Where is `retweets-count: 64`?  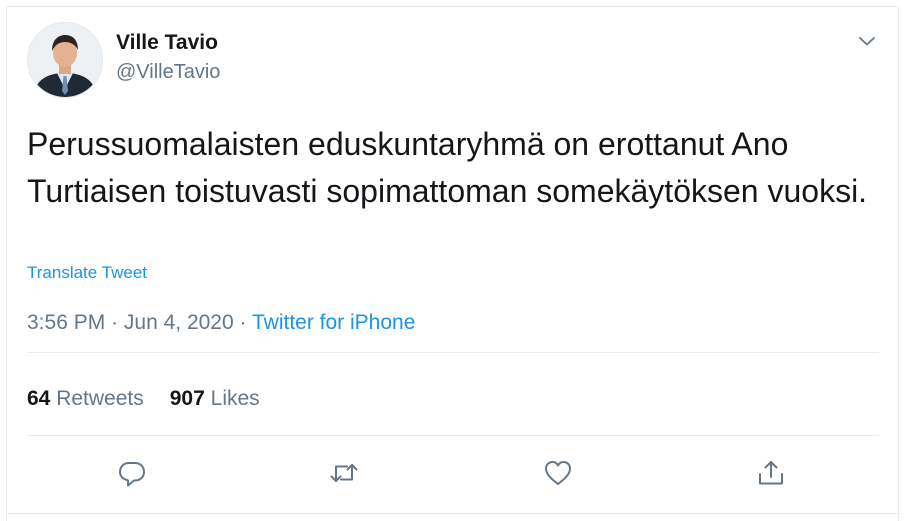
retweets-count: 64 is located at coordinates (39, 398).